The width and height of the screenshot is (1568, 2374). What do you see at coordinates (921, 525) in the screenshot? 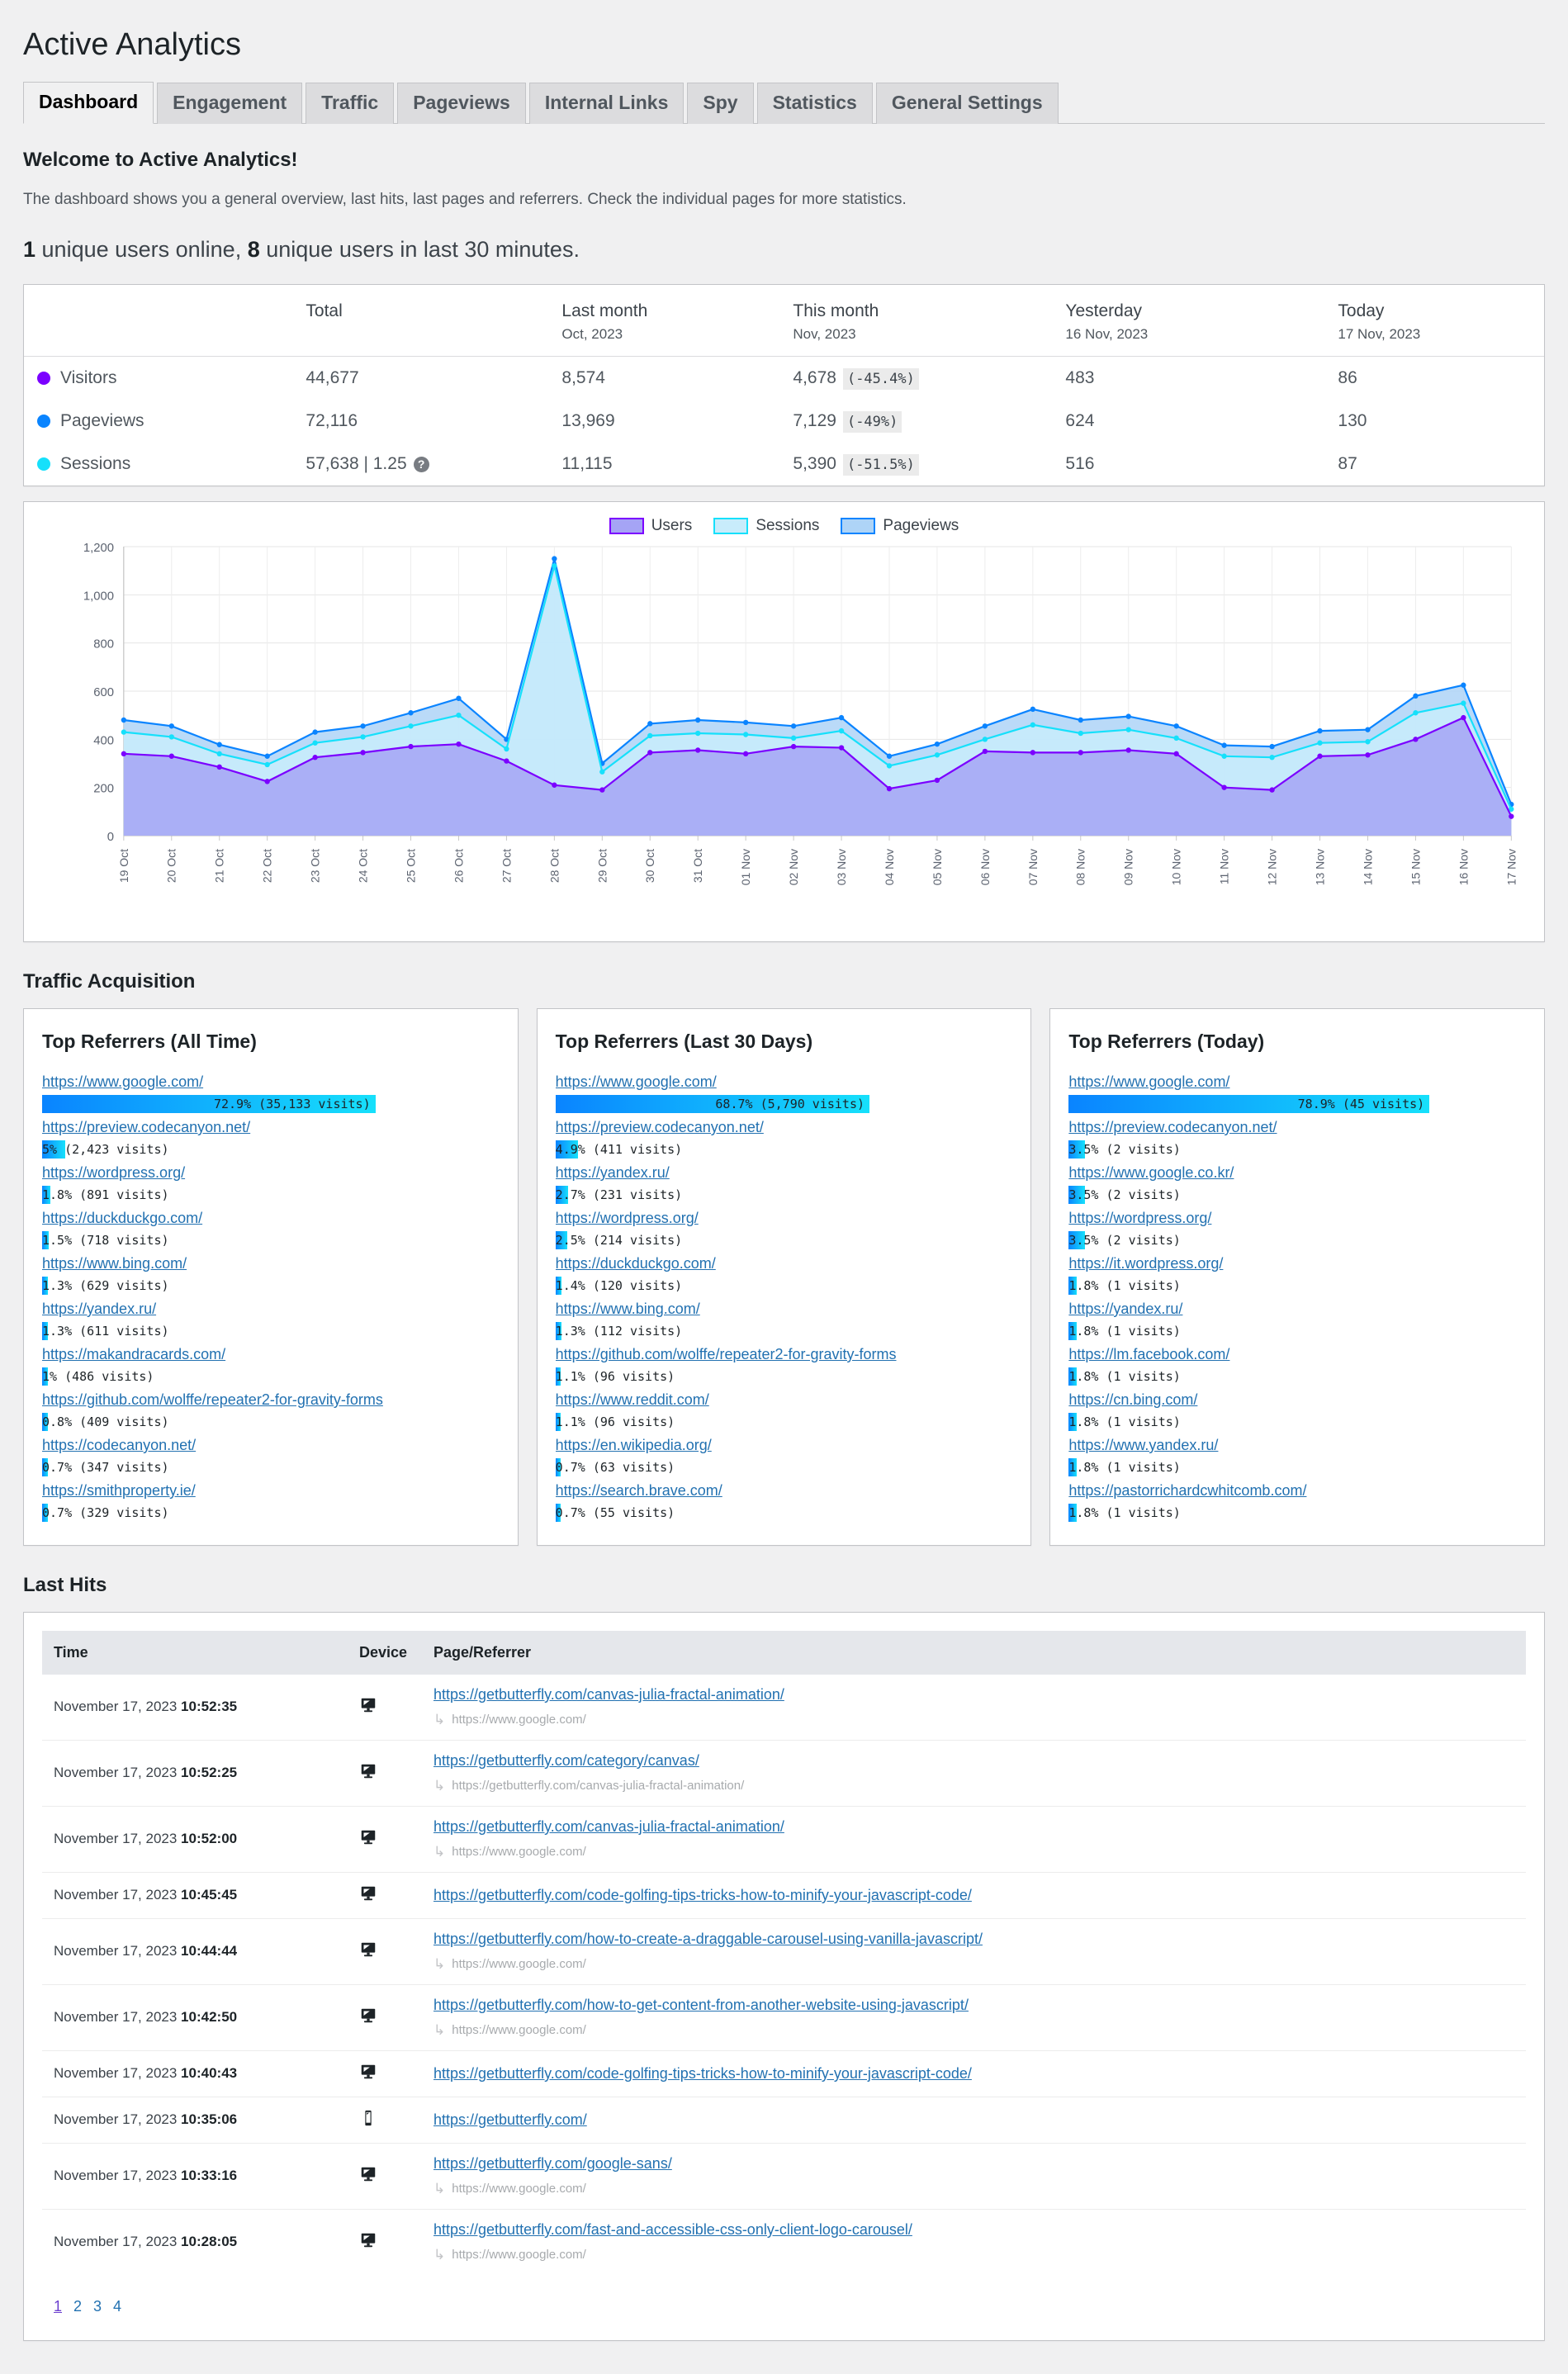
I see `legend-label: Pageviews` at bounding box center [921, 525].